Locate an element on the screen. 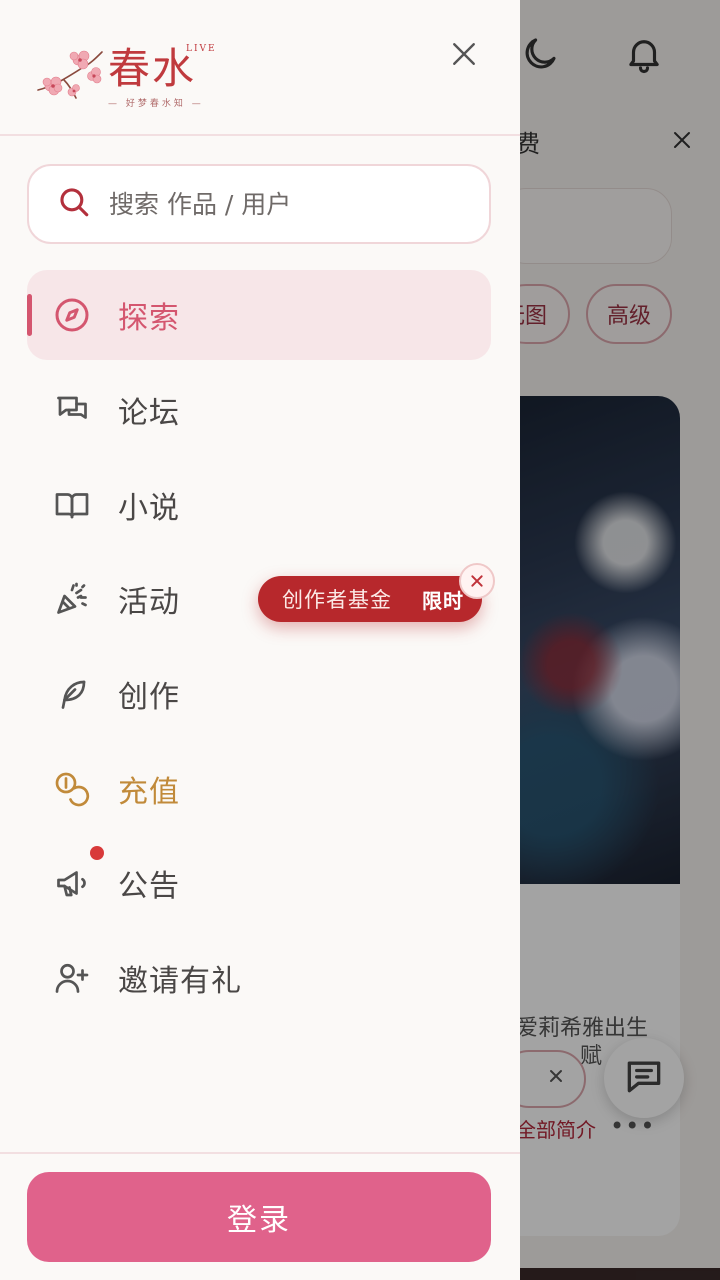 Image resolution: width=720 pixels, height=1280 pixels. coins-icon is located at coordinates (72, 789).